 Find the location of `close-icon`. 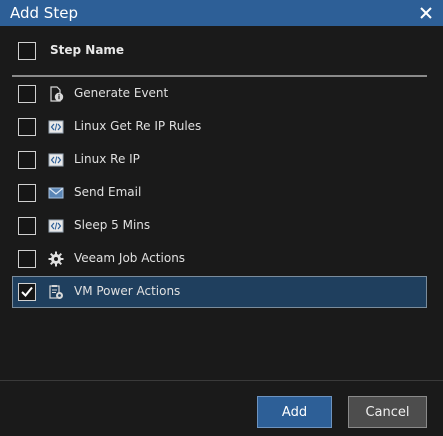

close-icon is located at coordinates (426, 13).